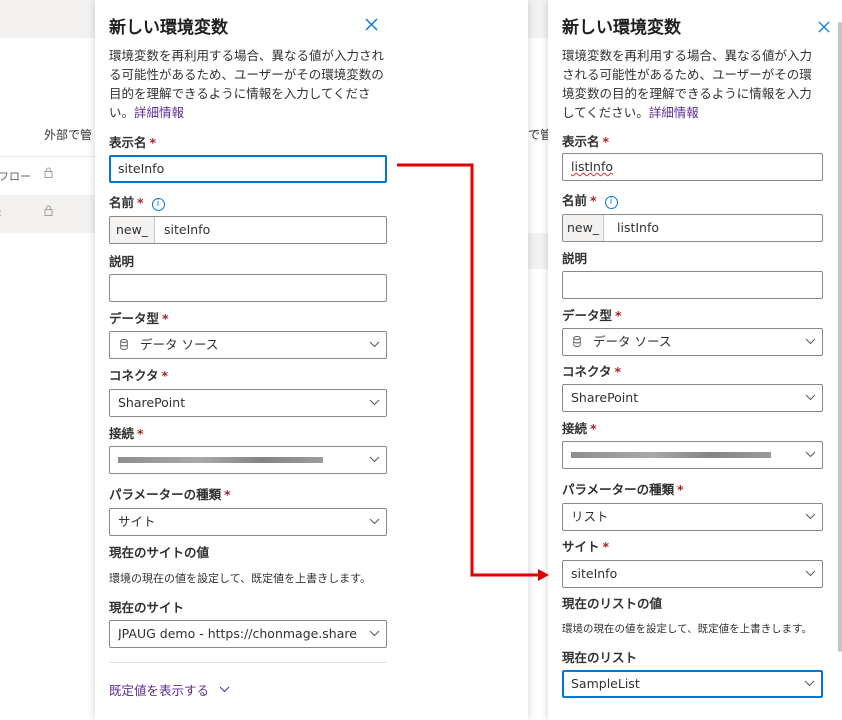 Image resolution: width=842 pixels, height=720 pixels. What do you see at coordinates (187, 229) in the screenshot?
I see `name-value: siteInfo` at bounding box center [187, 229].